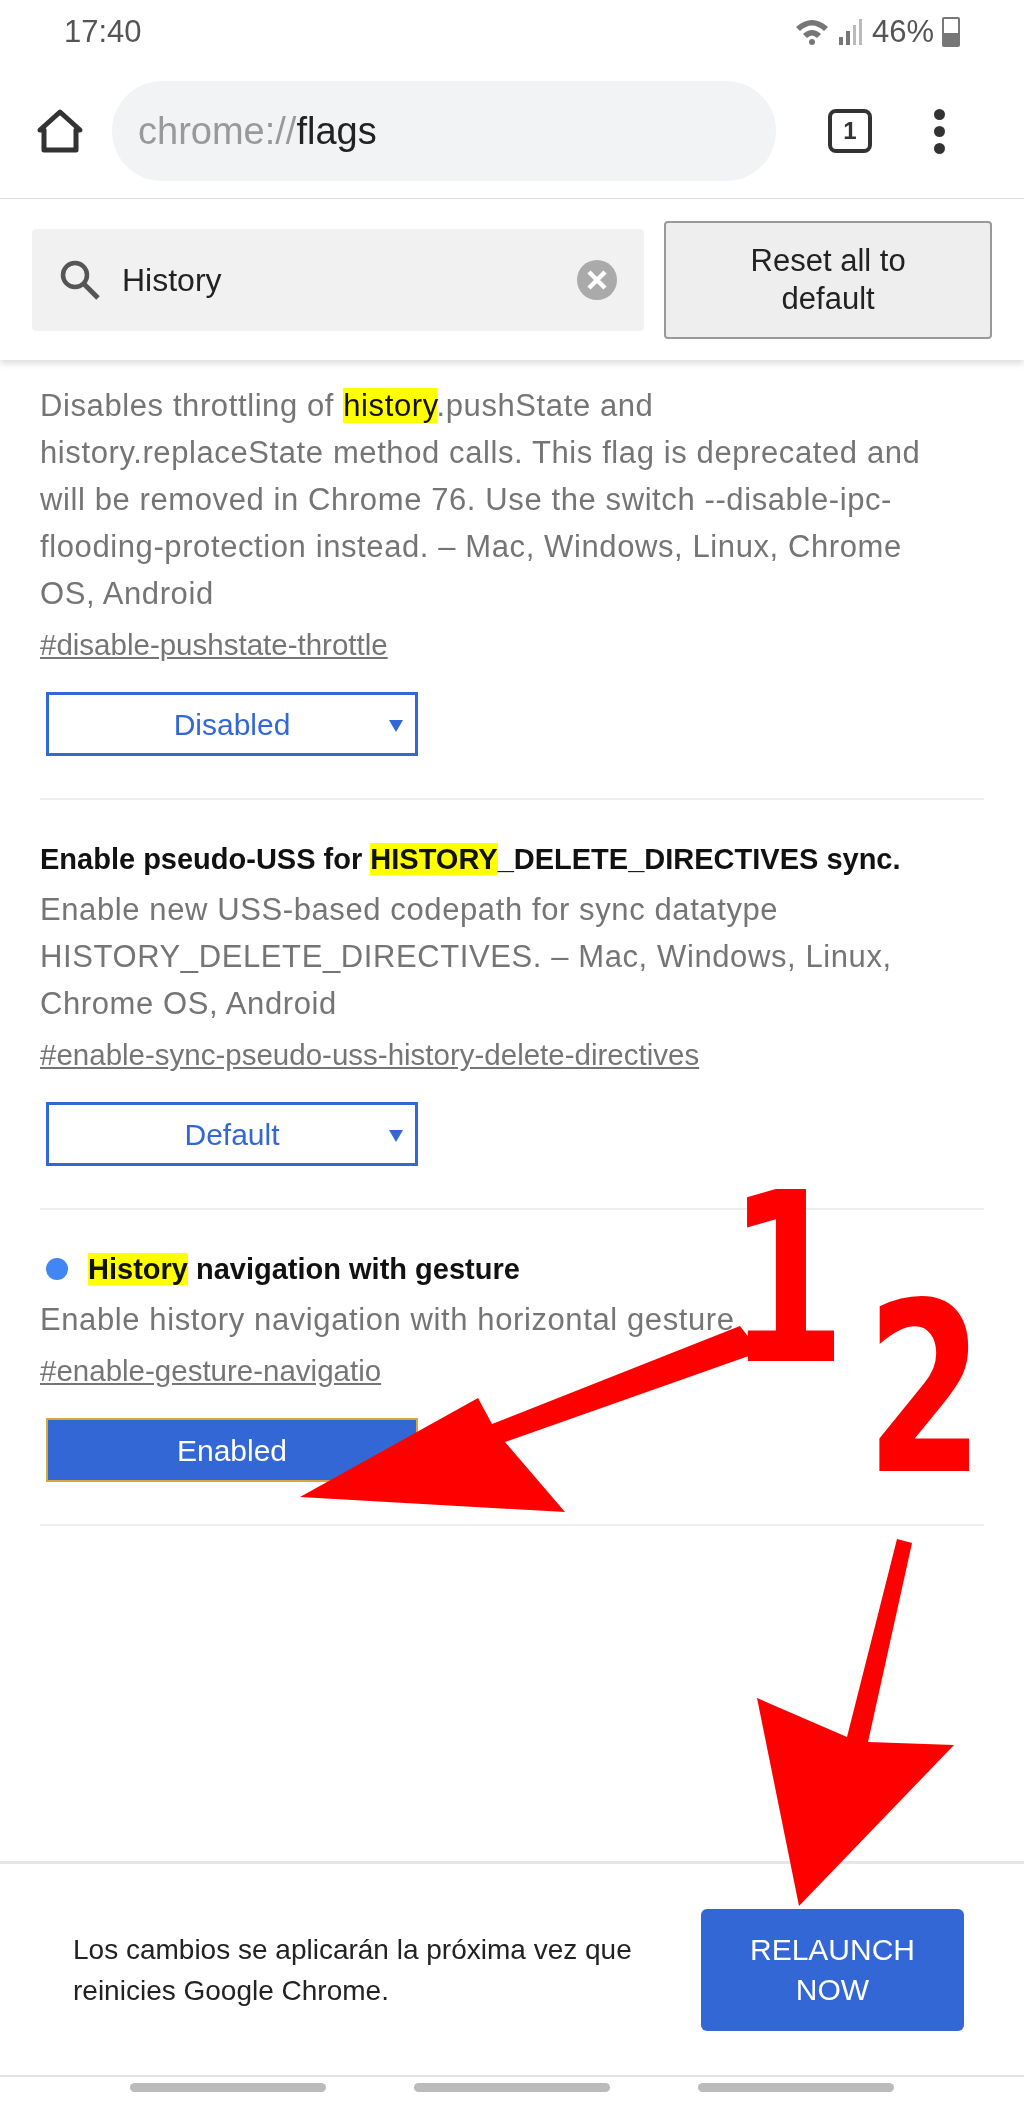 The width and height of the screenshot is (1024, 2105). I want to click on more-menu-icon, so click(939, 131).